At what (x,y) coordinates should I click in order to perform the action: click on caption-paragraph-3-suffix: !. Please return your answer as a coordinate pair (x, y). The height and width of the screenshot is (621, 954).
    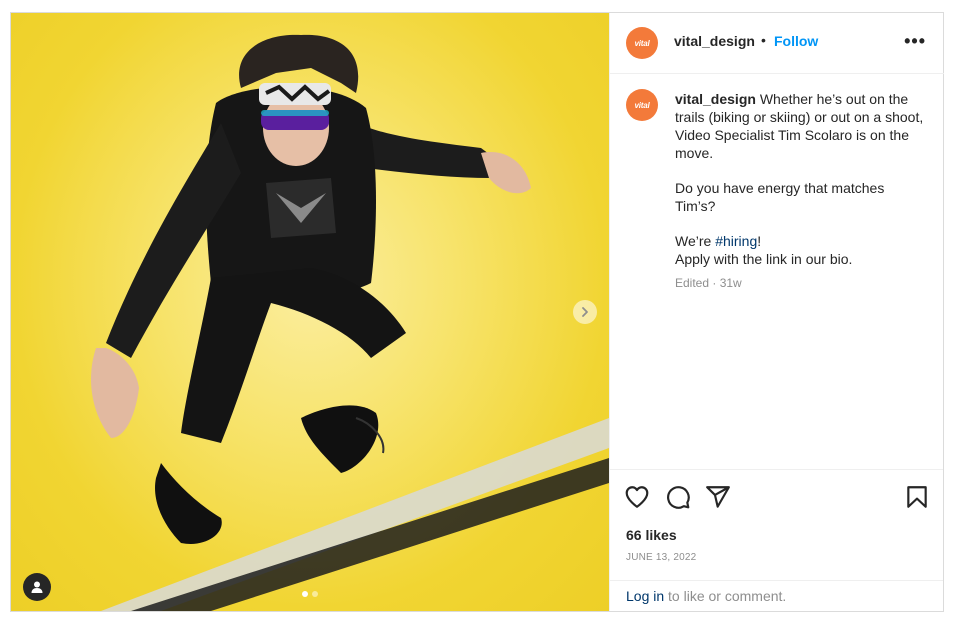
    Looking at the image, I should click on (759, 241).